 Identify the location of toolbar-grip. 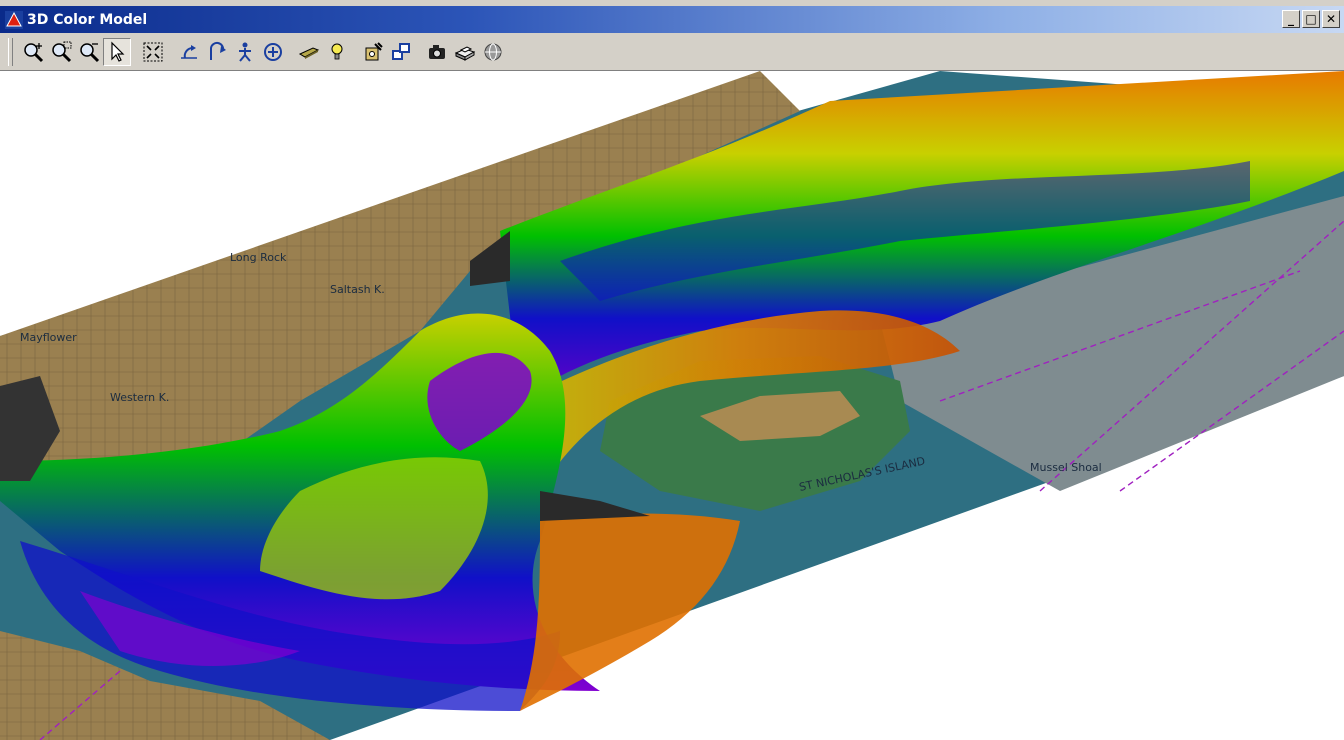
(10, 51).